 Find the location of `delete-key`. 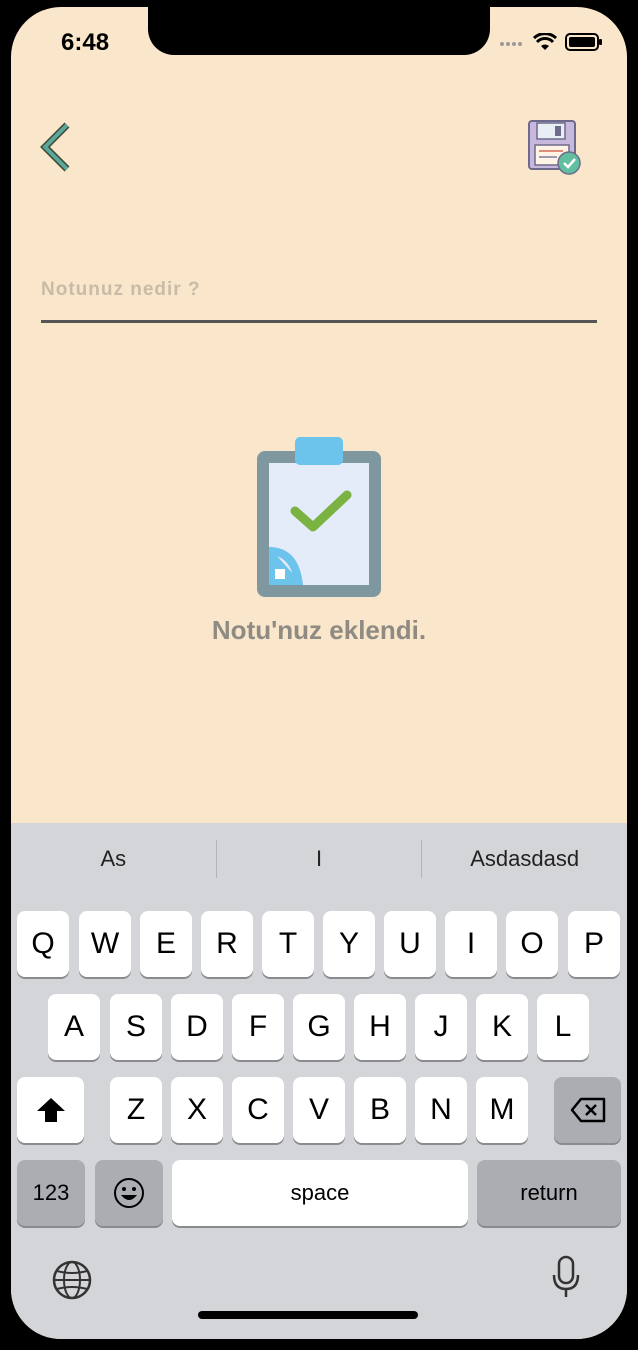

delete-key is located at coordinates (587, 1110).